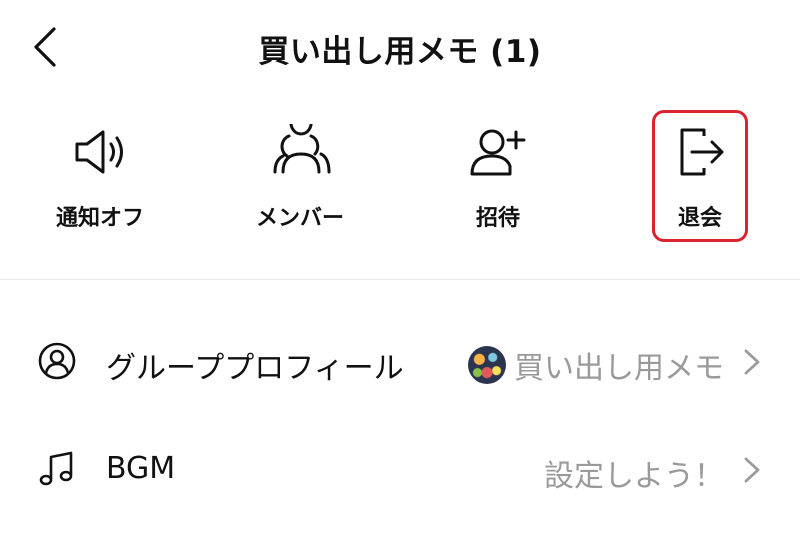 This screenshot has height=533, width=800. What do you see at coordinates (141, 468) in the screenshot?
I see `bgm-label: BGM` at bounding box center [141, 468].